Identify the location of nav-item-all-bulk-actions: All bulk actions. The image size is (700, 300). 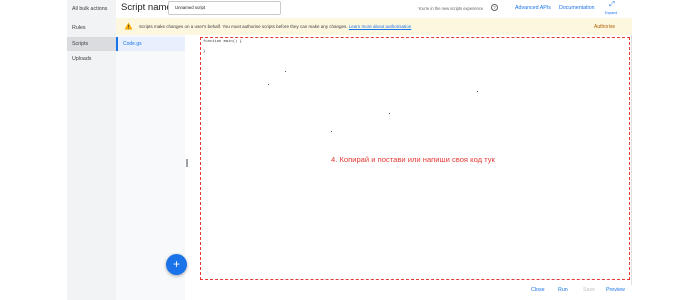
(91, 9).